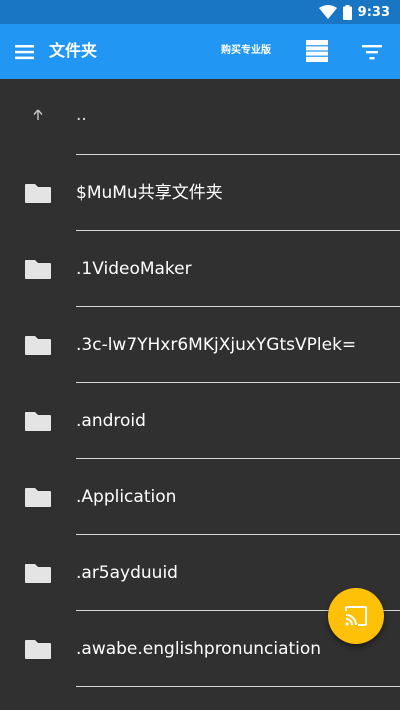 The image size is (400, 710). I want to click on parent-directory-item: .., so click(200, 117).